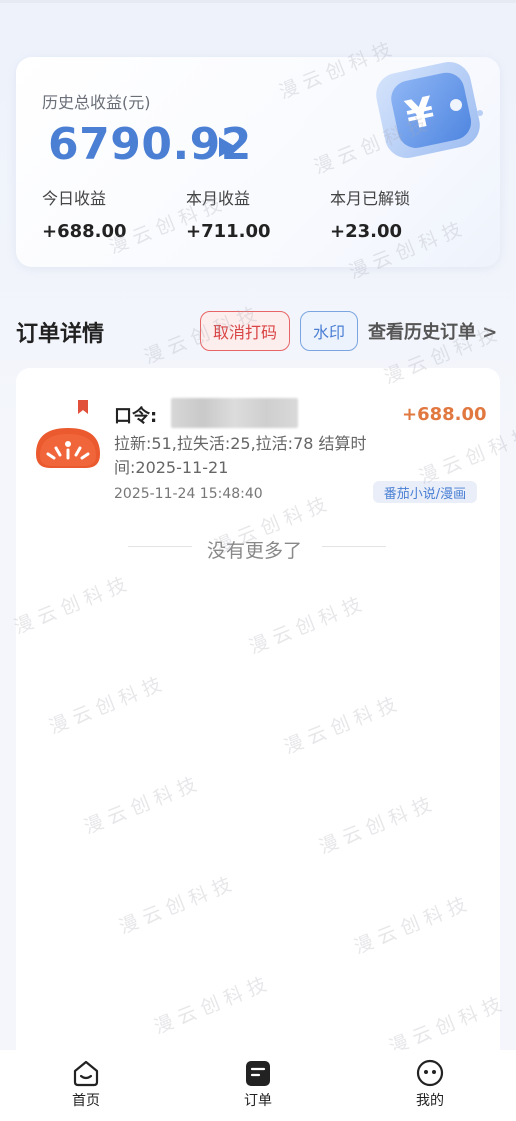  I want to click on tab-profile: 我的, so click(430, 1084).